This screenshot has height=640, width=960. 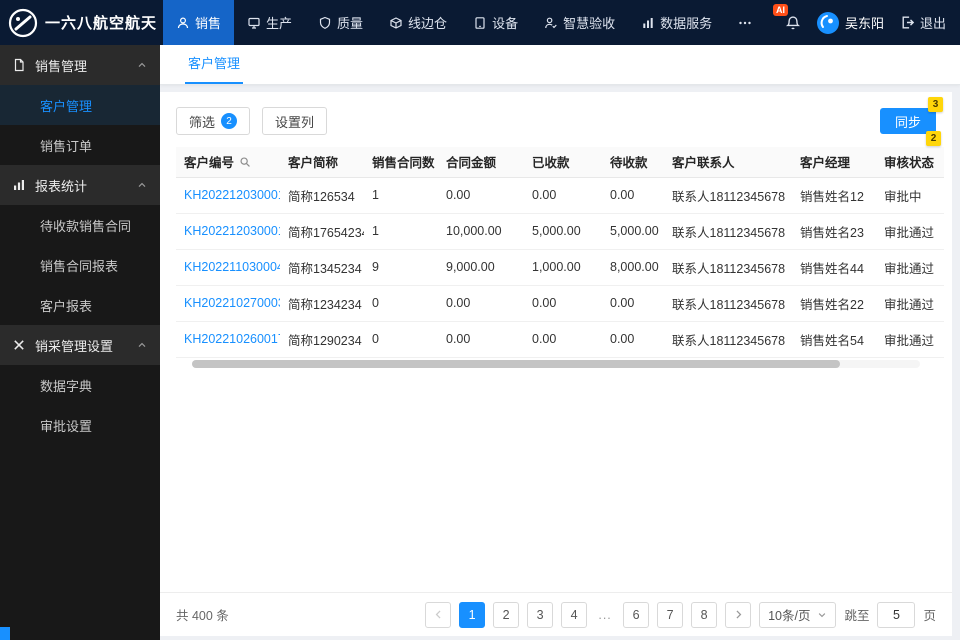 I want to click on sidebar-item-approval-settings: 审批设置, so click(x=80, y=425).